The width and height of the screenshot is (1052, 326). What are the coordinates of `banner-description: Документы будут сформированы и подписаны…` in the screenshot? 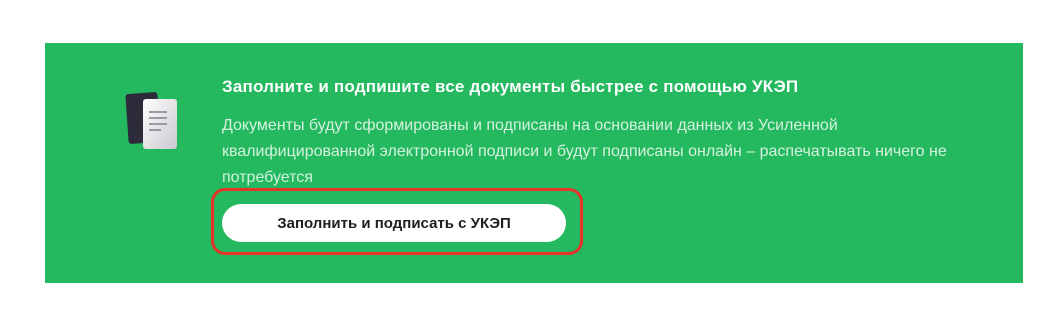 It's located at (584, 151).